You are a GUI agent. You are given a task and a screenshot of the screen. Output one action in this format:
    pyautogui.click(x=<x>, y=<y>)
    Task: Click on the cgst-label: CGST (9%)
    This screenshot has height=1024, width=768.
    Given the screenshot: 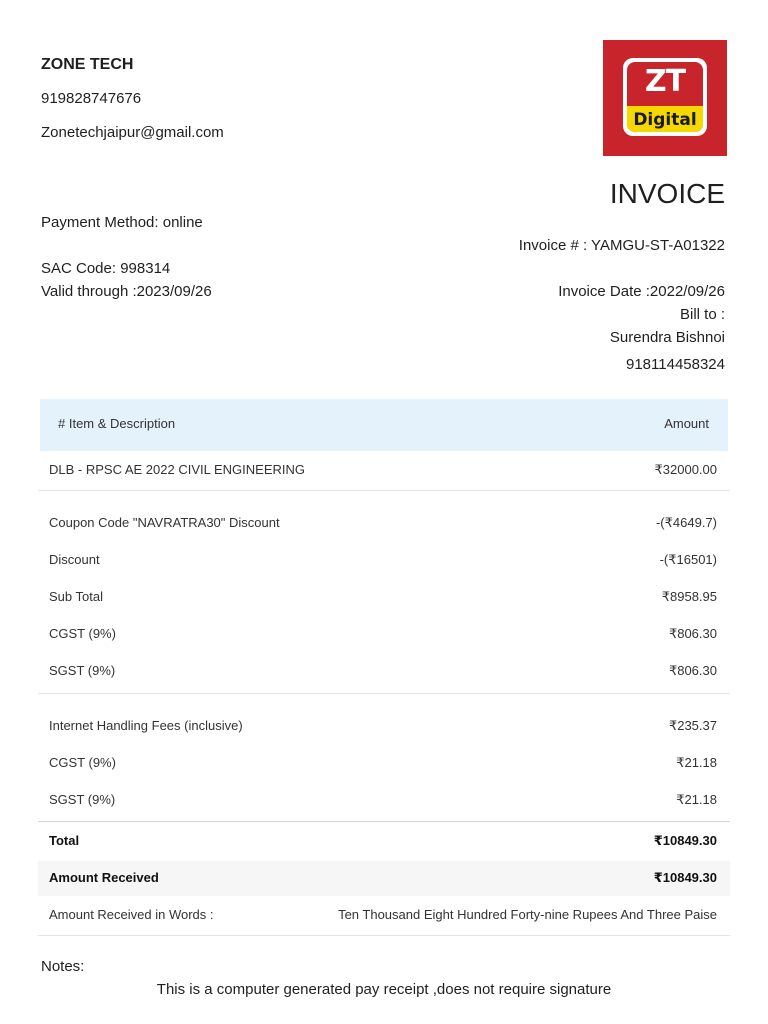 What is the action you would take?
    pyautogui.click(x=82, y=633)
    